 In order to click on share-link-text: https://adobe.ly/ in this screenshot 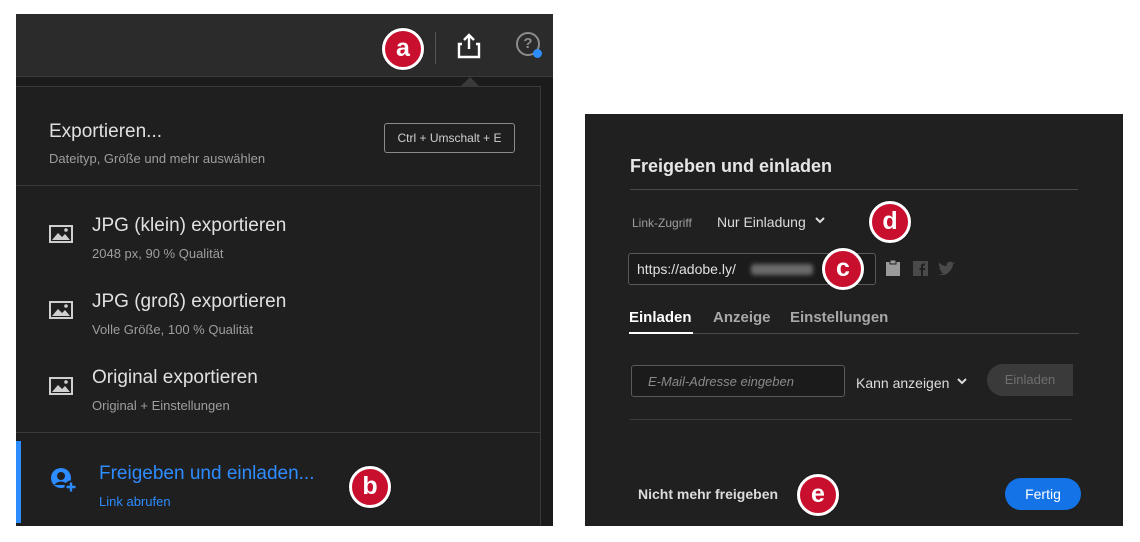, I will do `click(686, 269)`.